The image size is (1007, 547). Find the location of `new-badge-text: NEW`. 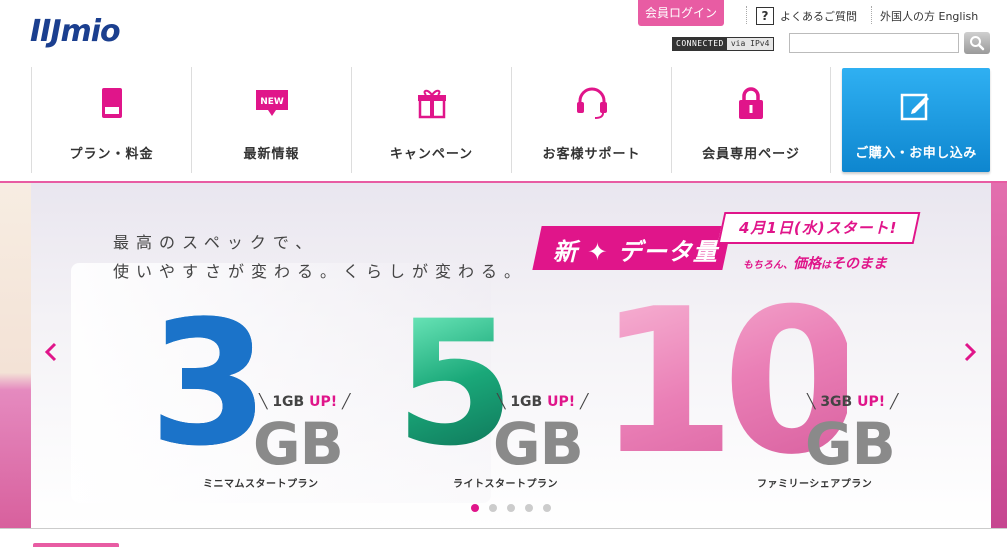

new-badge-text: NEW is located at coordinates (272, 102).